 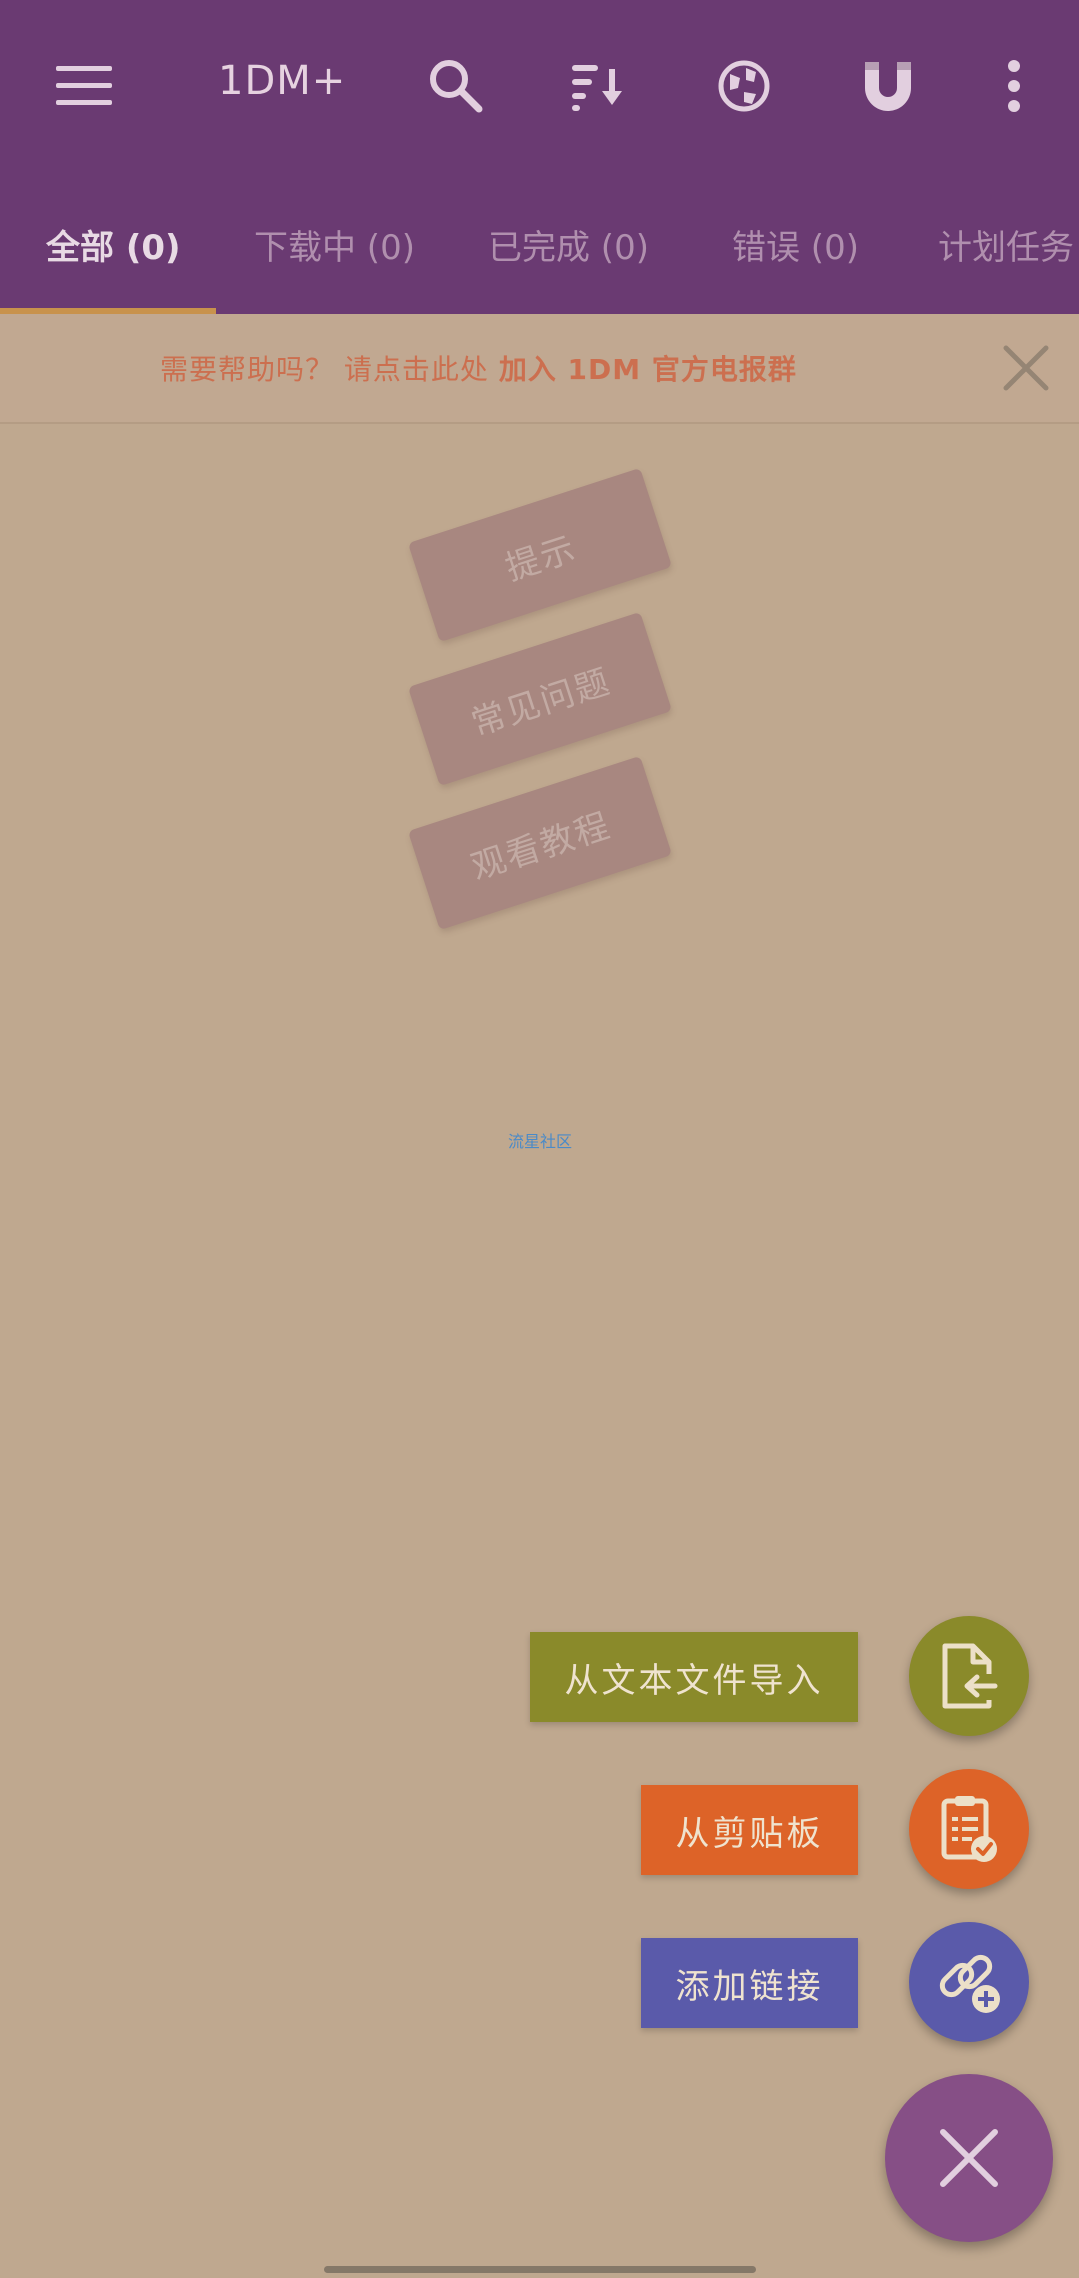 What do you see at coordinates (969, 1982) in the screenshot?
I see `link-add-icon` at bounding box center [969, 1982].